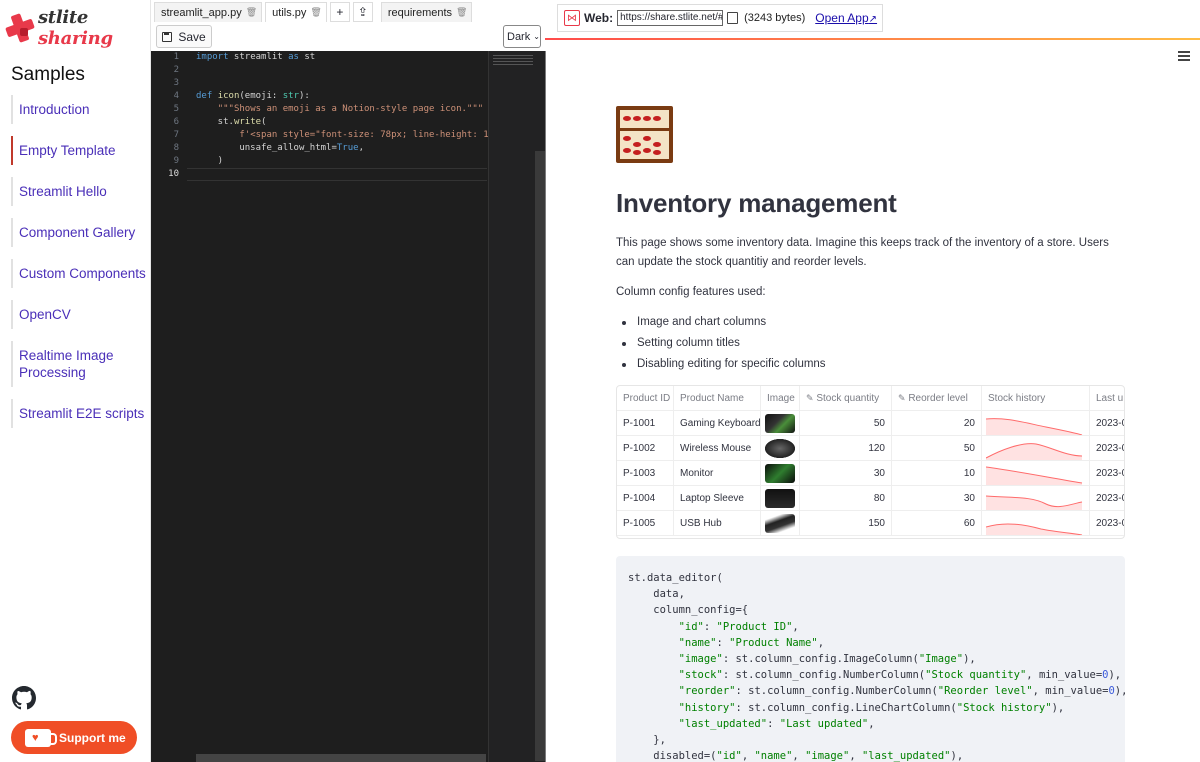 The height and width of the screenshot is (762, 1200). I want to click on sample-item-streamlit-e2e-scripts: Streamlit E2E scripts, so click(80, 413).